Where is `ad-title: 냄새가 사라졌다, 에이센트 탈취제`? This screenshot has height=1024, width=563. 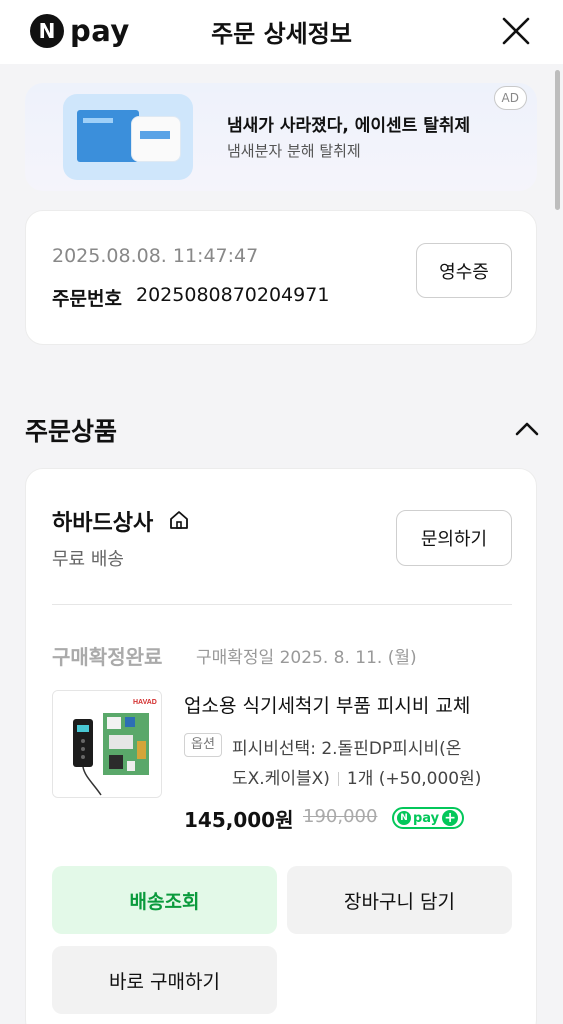 ad-title: 냄새가 사라졌다, 에이센트 탈취제 is located at coordinates (349, 126).